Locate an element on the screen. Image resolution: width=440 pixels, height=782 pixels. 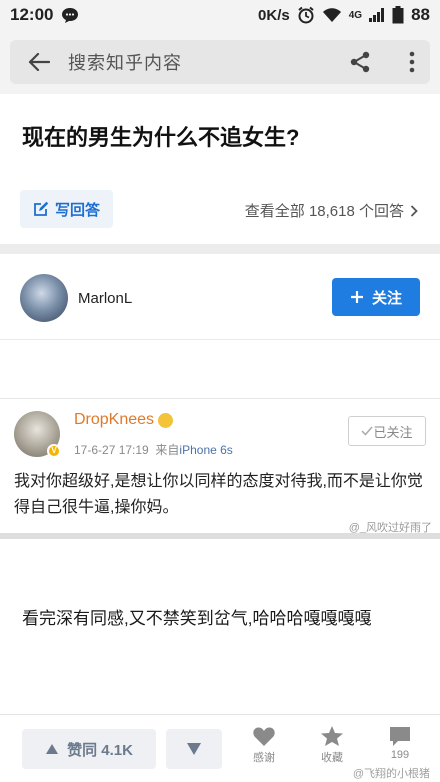
battery-icon is located at coordinates (398, 15).